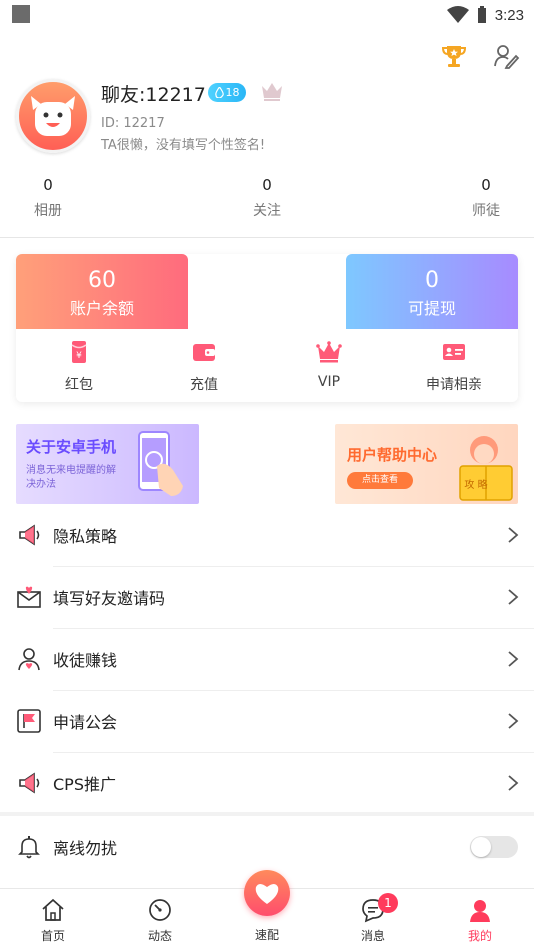 The width and height of the screenshot is (534, 949). Describe the element at coordinates (183, 145) in the screenshot. I see `signature: TA很懒，没有填写个性签名!` at that location.